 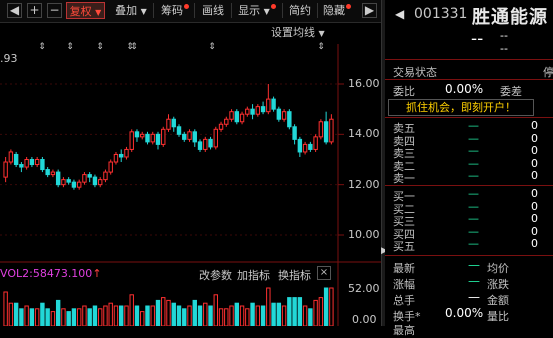 What do you see at coordinates (300, 10) in the screenshot?
I see `jianyue-button: 简约` at bounding box center [300, 10].